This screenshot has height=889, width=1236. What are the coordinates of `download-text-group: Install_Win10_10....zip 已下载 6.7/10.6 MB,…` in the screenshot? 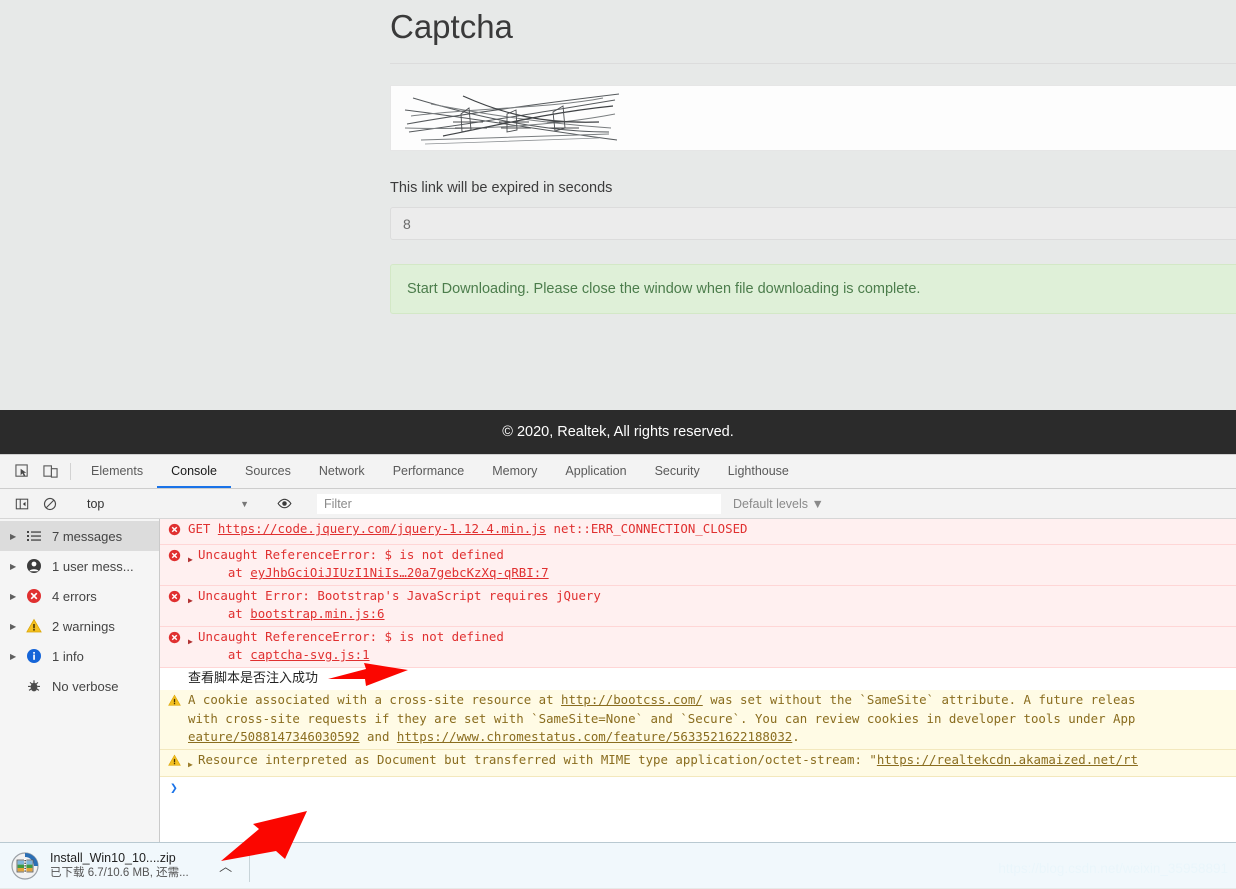 It's located at (119, 866).